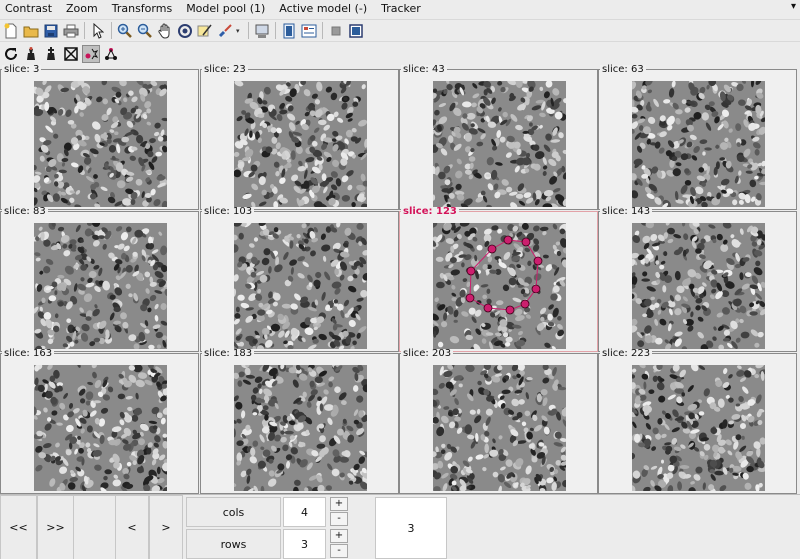 The width and height of the screenshot is (800, 559). I want to click on slice-label: slice: 183, so click(228, 353).